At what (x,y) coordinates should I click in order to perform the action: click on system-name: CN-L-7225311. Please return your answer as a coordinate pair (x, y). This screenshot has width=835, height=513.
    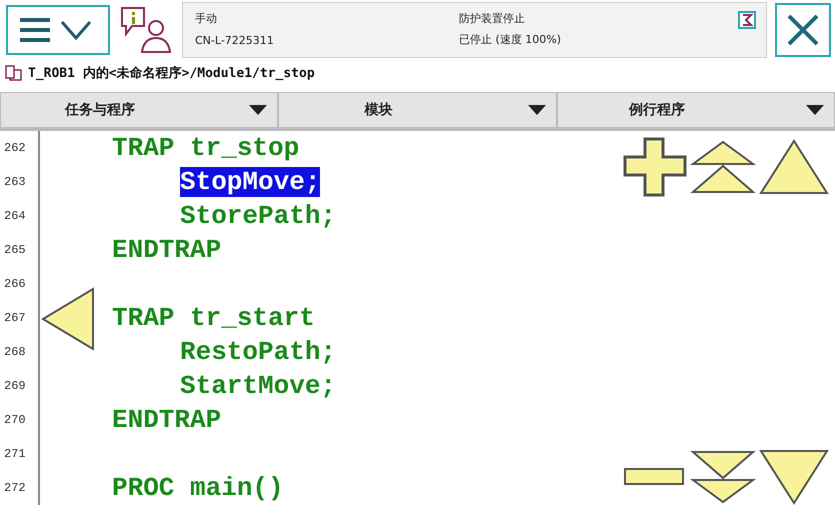
    Looking at the image, I should click on (235, 40).